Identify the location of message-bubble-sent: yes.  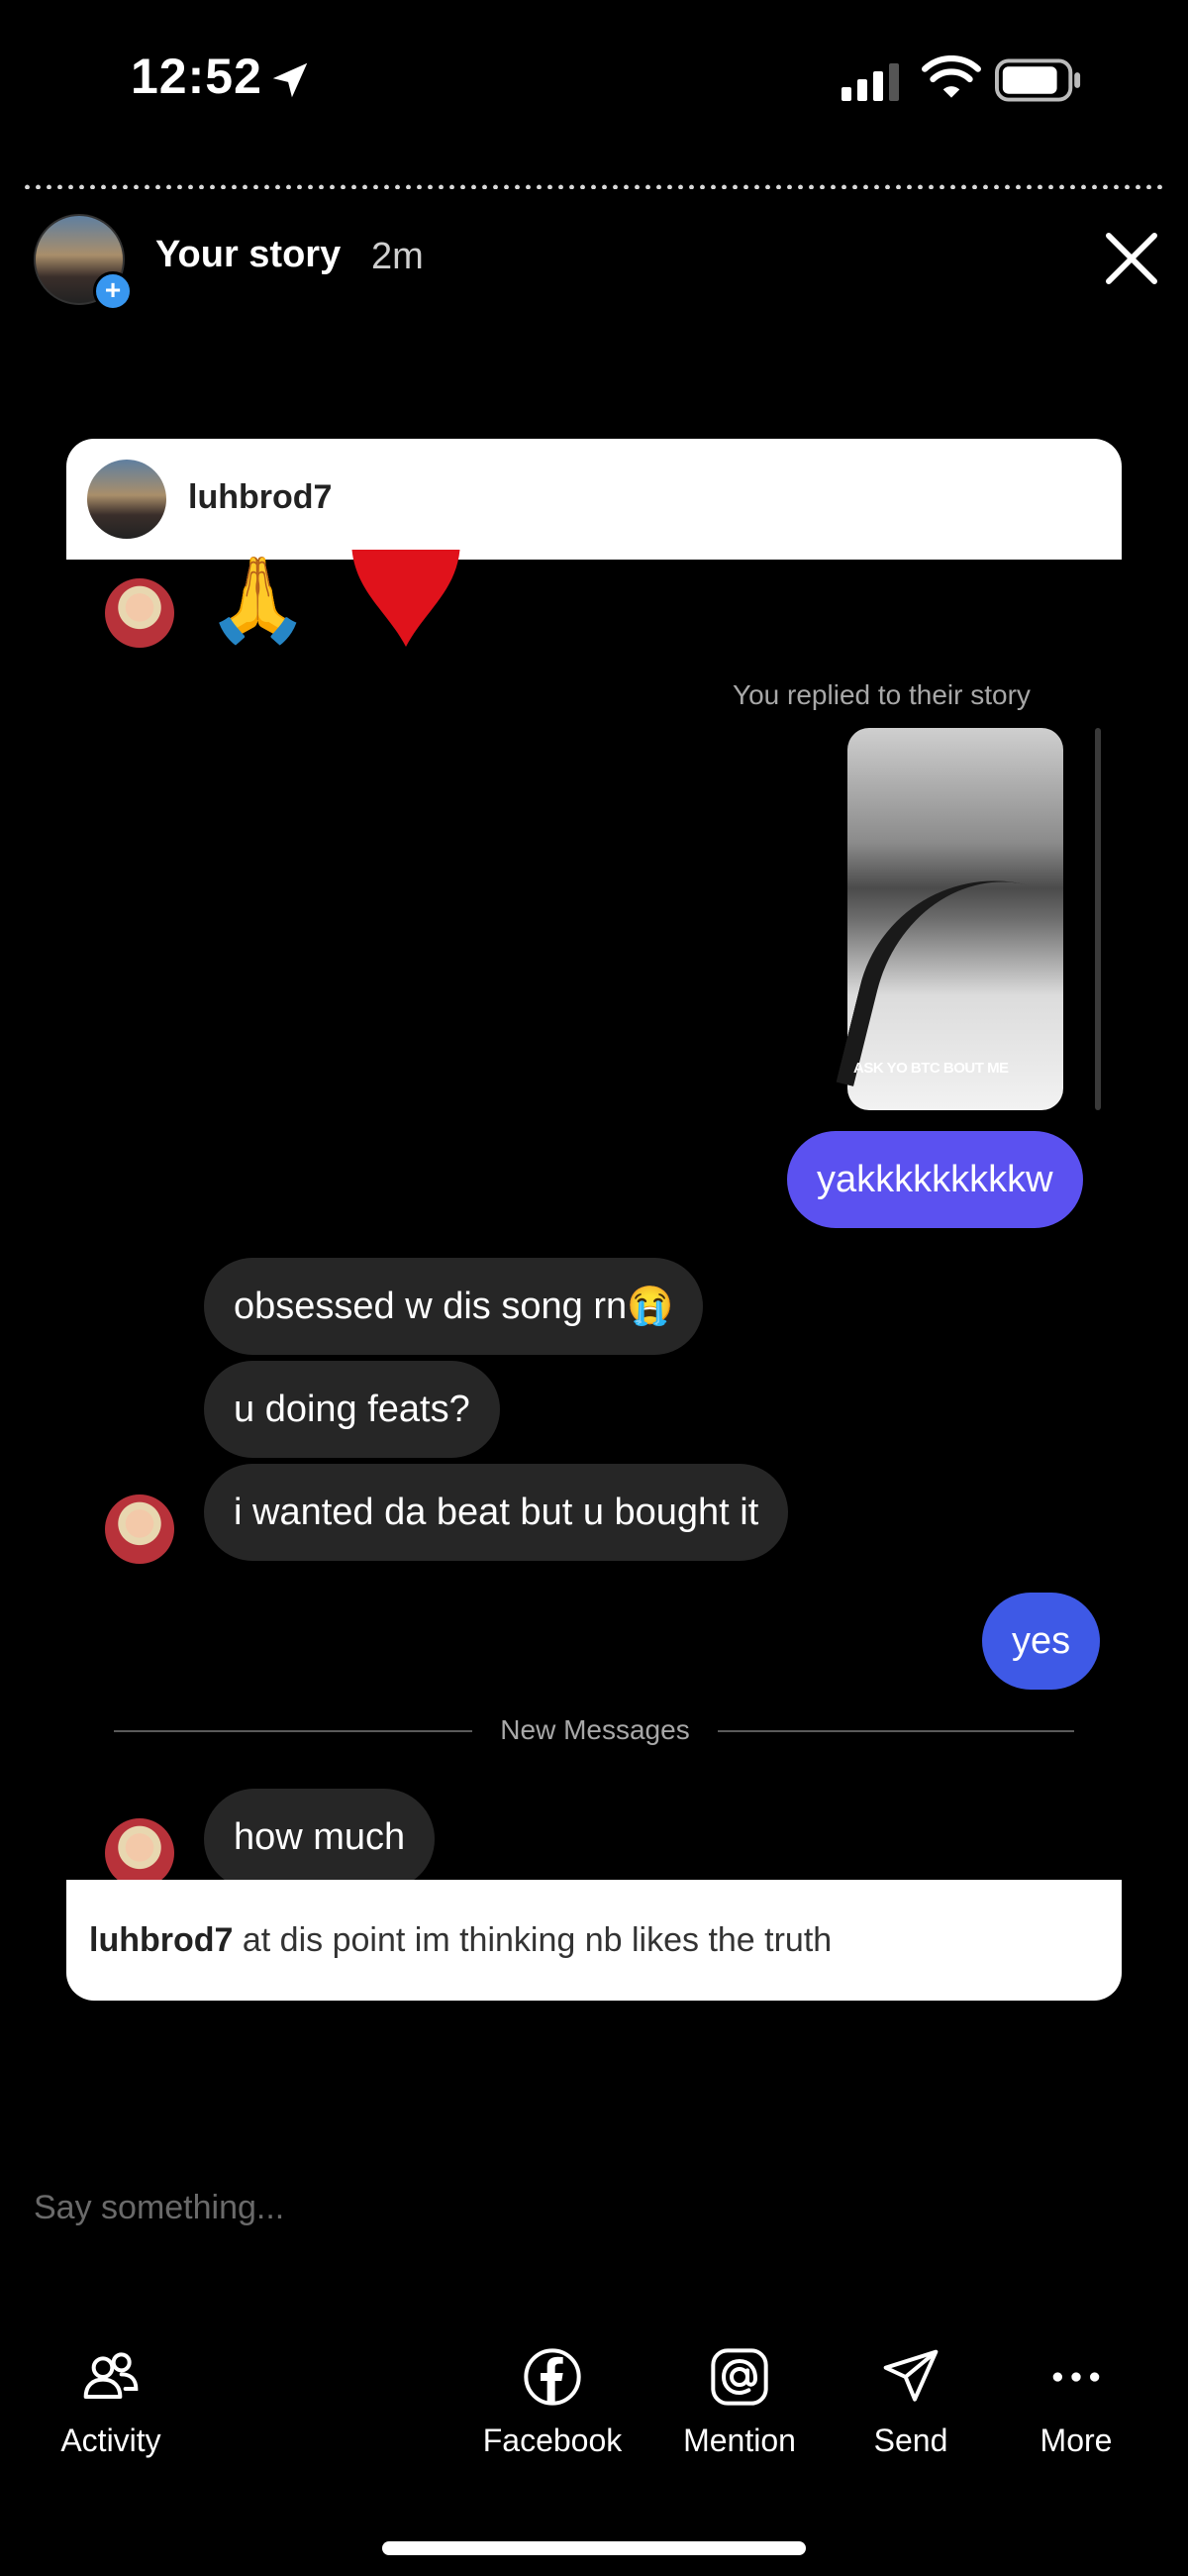
(1041, 1641).